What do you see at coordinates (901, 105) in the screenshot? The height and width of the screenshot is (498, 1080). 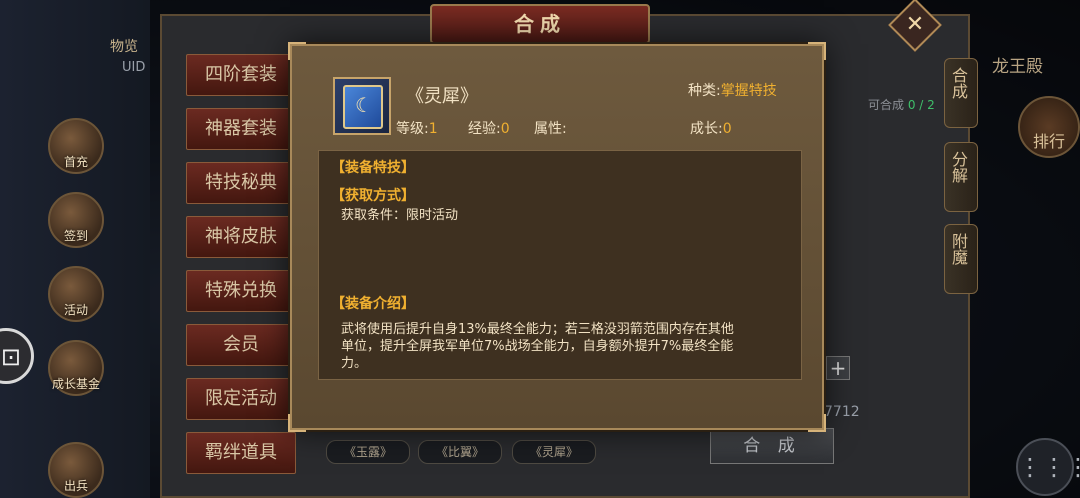 I see `can-merge-status: 可合成 0 / 2` at bounding box center [901, 105].